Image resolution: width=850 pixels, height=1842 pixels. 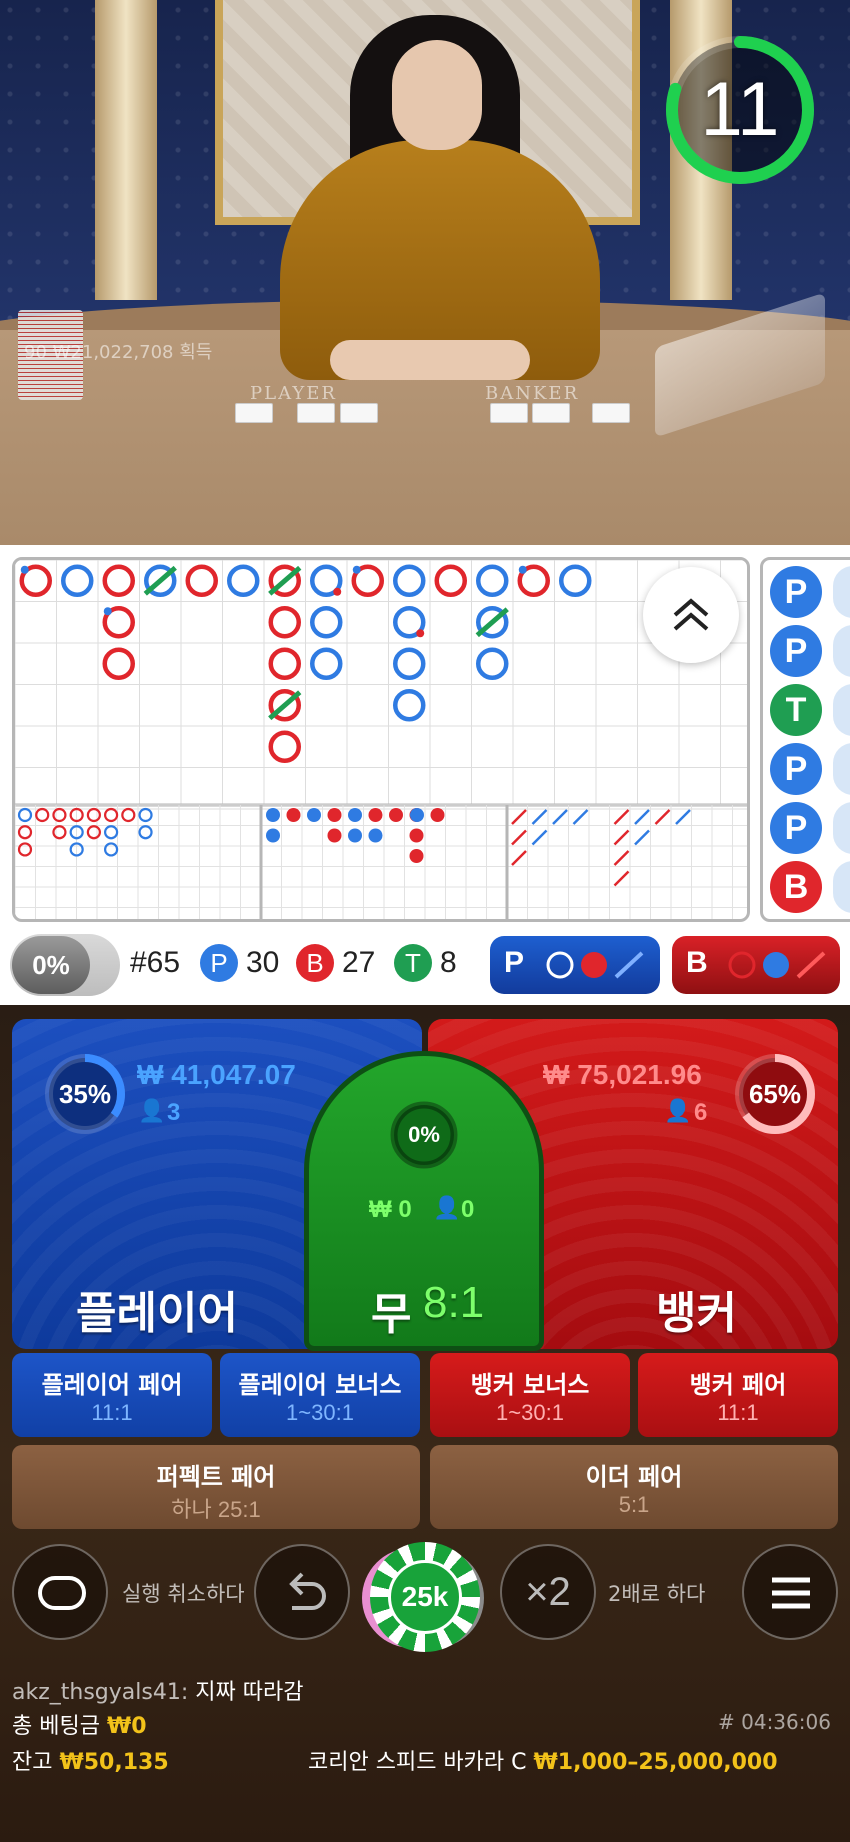 I want to click on bet-banker-pair: 뱅커 페어 11:1, so click(x=738, y=1395).